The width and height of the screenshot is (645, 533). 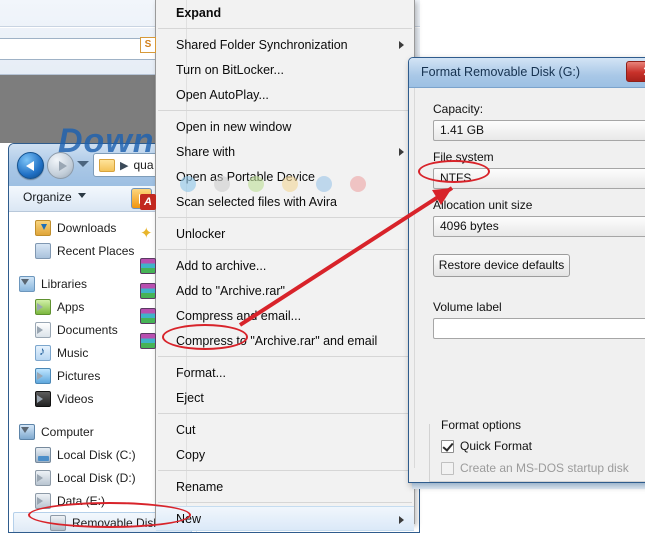 I want to click on format-dialog-title-bar: Format Removable Disk (G:) ✕, so click(x=527, y=73).